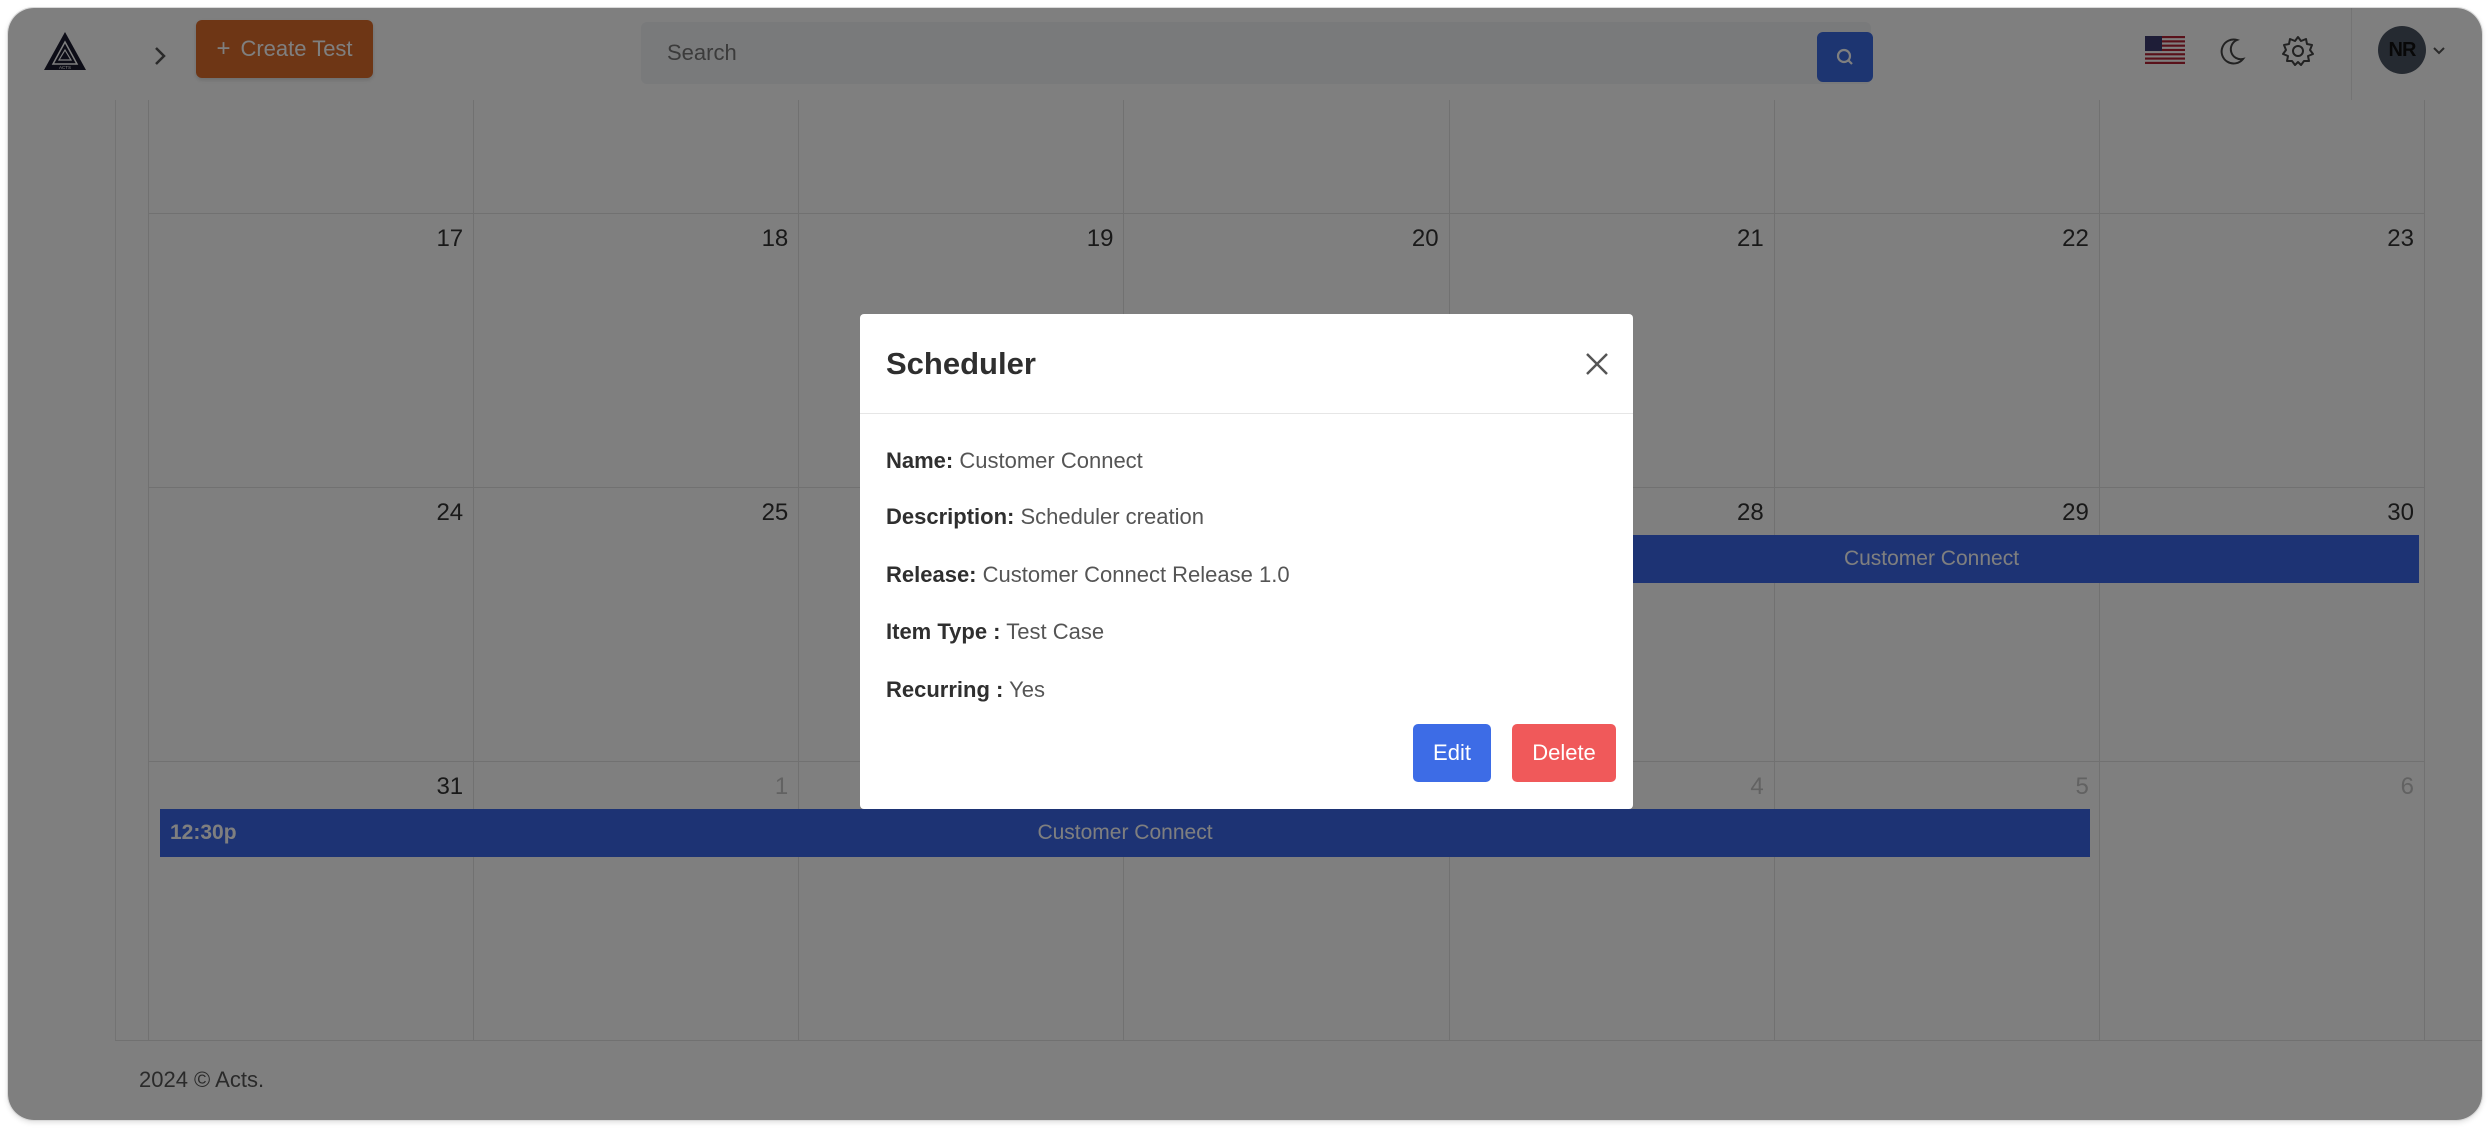 This screenshot has width=2492, height=1135. I want to click on field-name: Name: Customer Connect, so click(1014, 460).